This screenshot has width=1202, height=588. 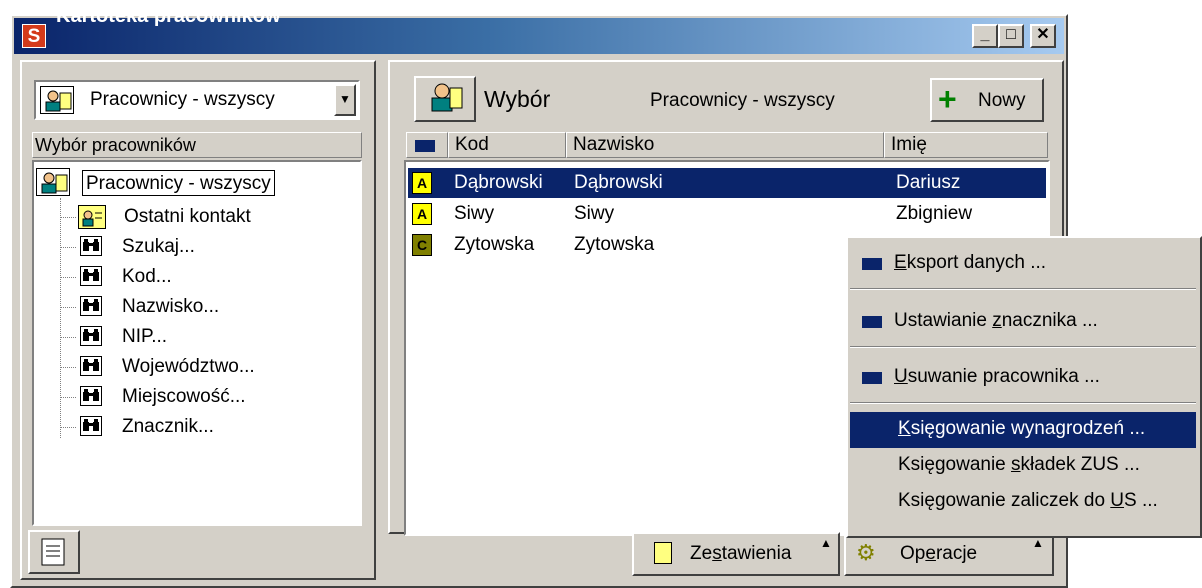 What do you see at coordinates (742, 100) in the screenshot?
I see `header-subtitle: Pracownicy - wszyscy` at bounding box center [742, 100].